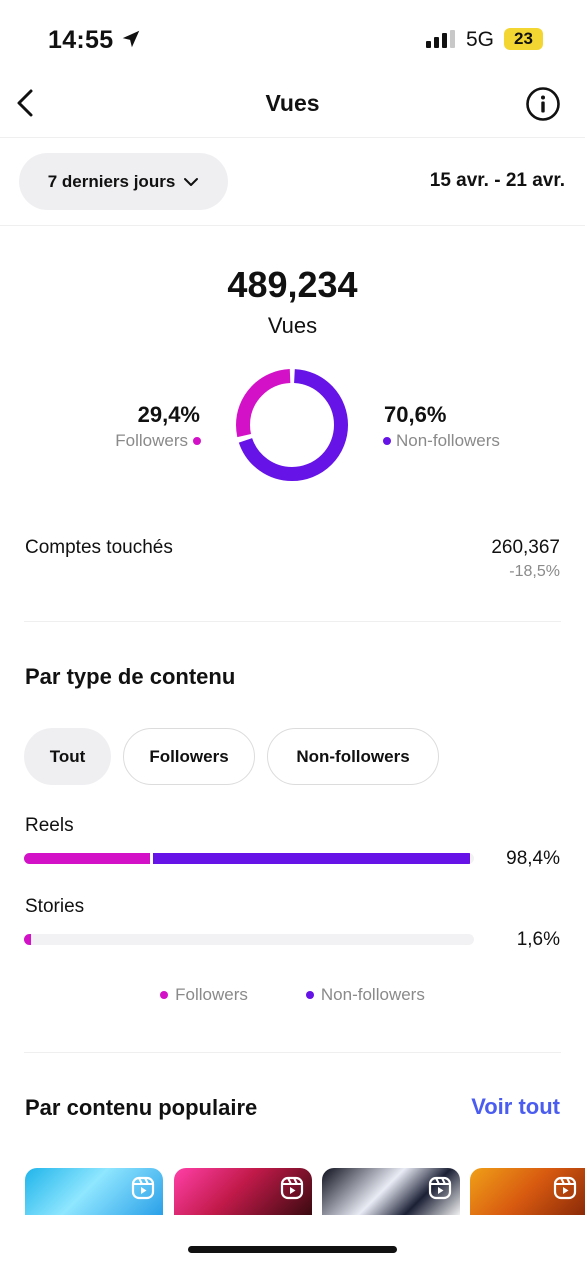  I want to click on reels-label: Reels, so click(49, 825).